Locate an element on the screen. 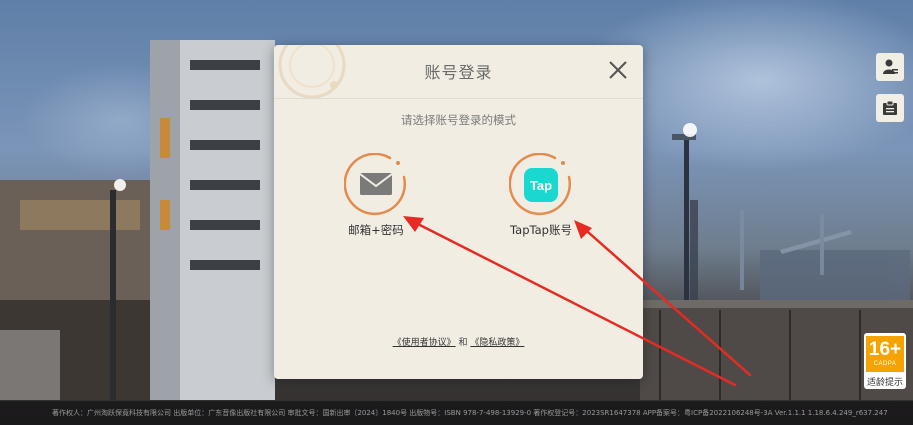 Image resolution: width=913 pixels, height=425 pixels. taptap-login-option: Tap TapTap账号 is located at coordinates (541, 195).